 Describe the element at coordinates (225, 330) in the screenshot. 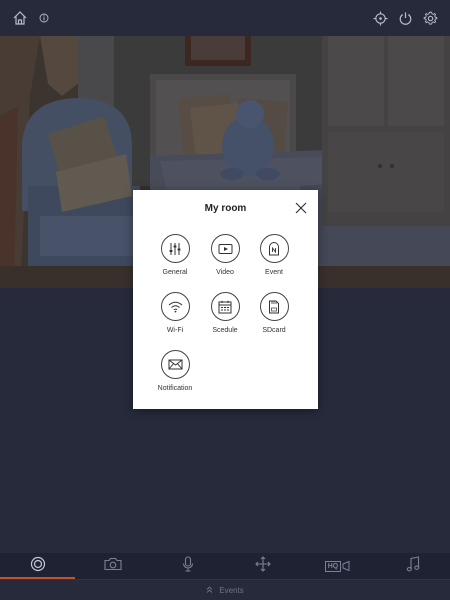

I see `schedule-label: Scedule` at that location.